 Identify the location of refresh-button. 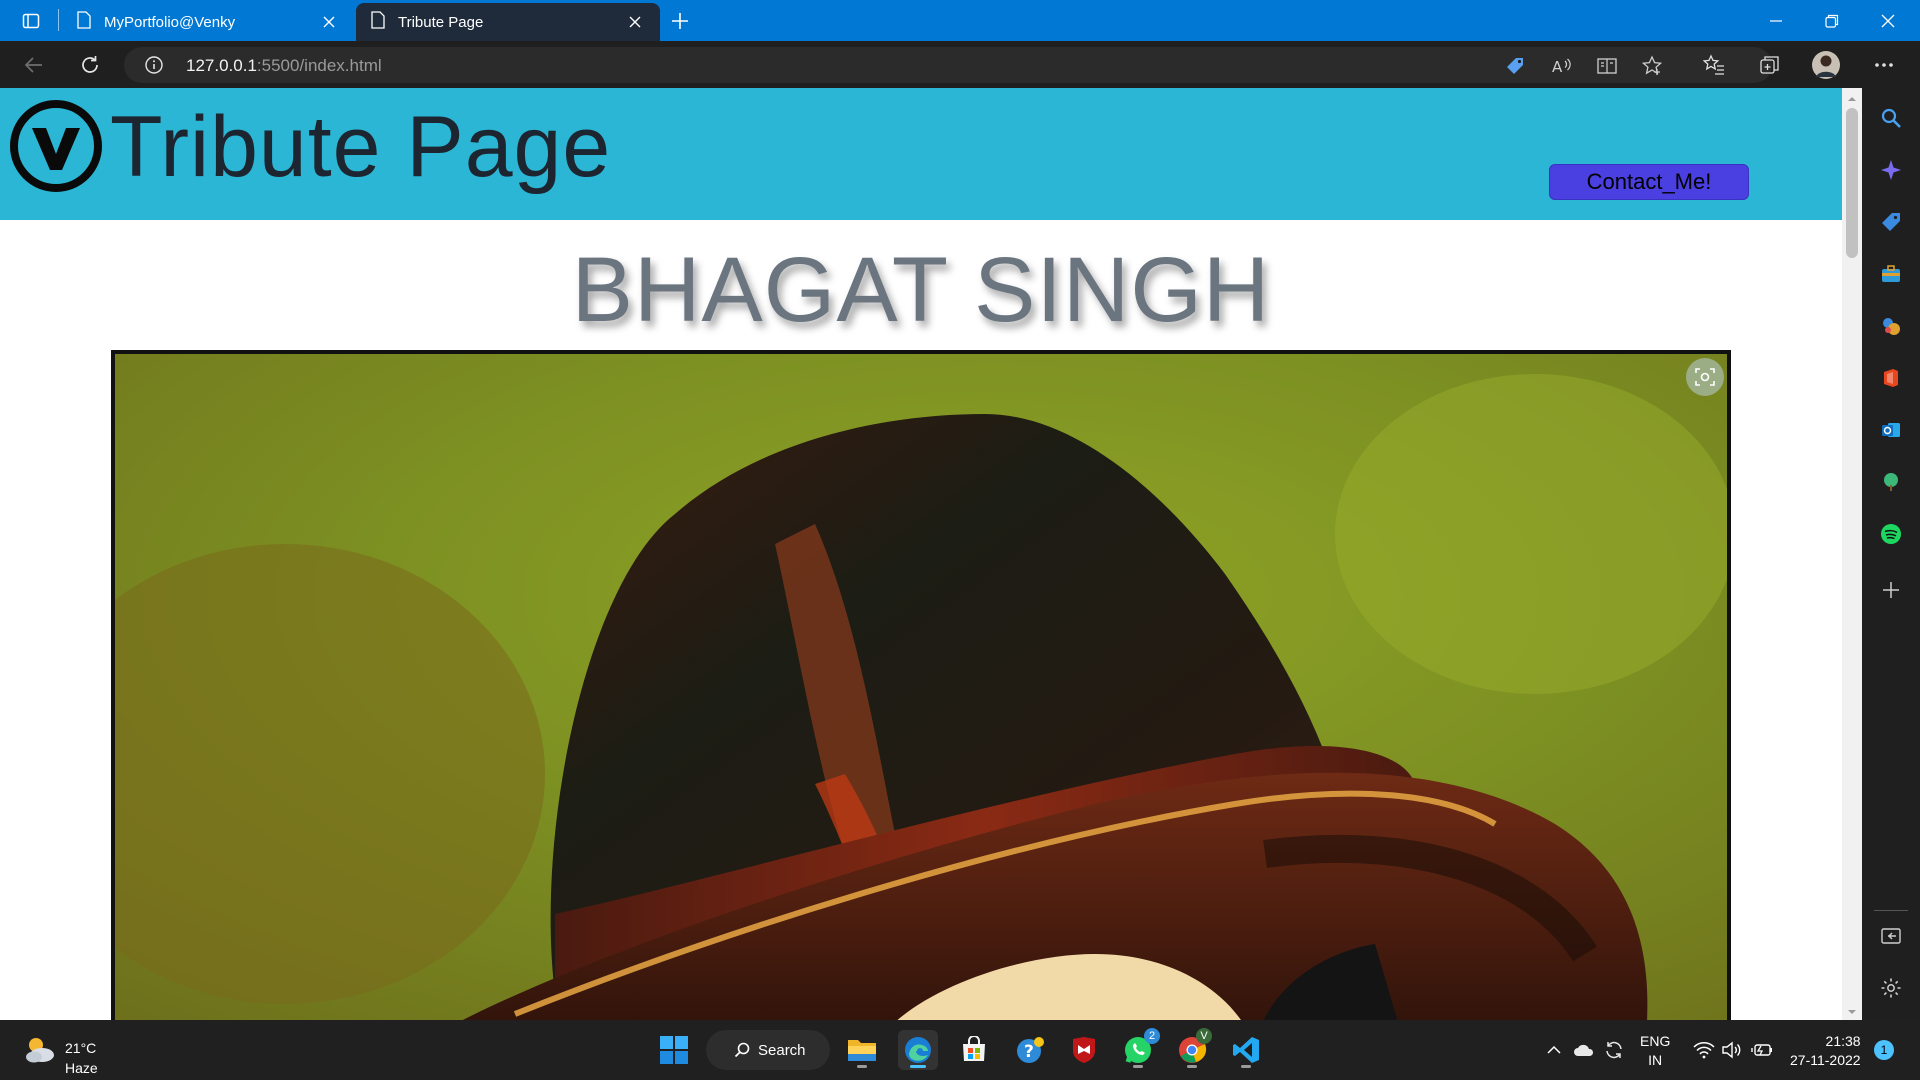
(90, 65).